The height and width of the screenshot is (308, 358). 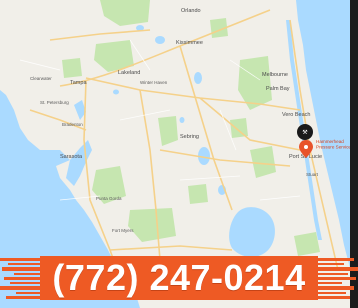 I want to click on city-label: Orlando, so click(x=191, y=11).